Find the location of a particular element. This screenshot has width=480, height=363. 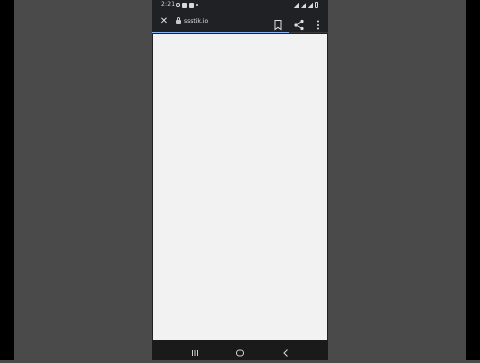

more-vert-icon is located at coordinates (318, 25).